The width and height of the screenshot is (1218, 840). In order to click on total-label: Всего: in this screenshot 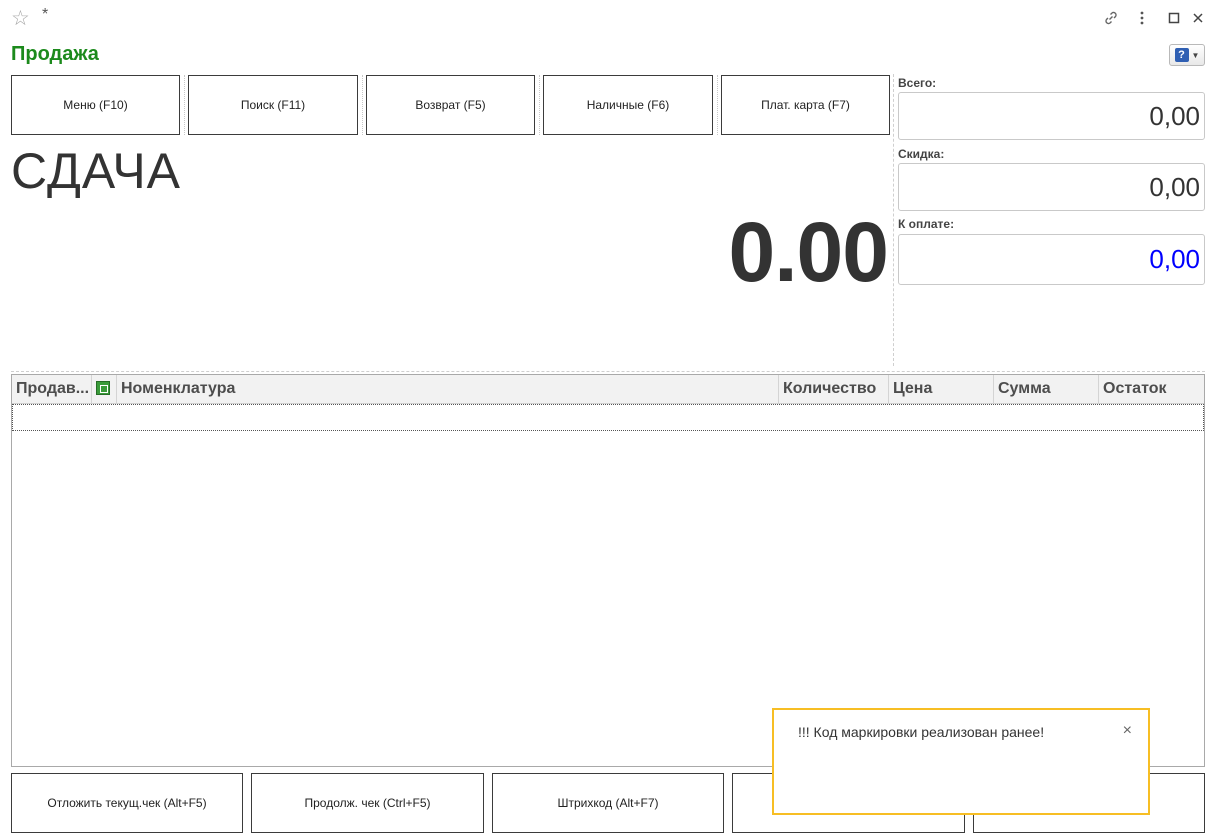, I will do `click(917, 83)`.